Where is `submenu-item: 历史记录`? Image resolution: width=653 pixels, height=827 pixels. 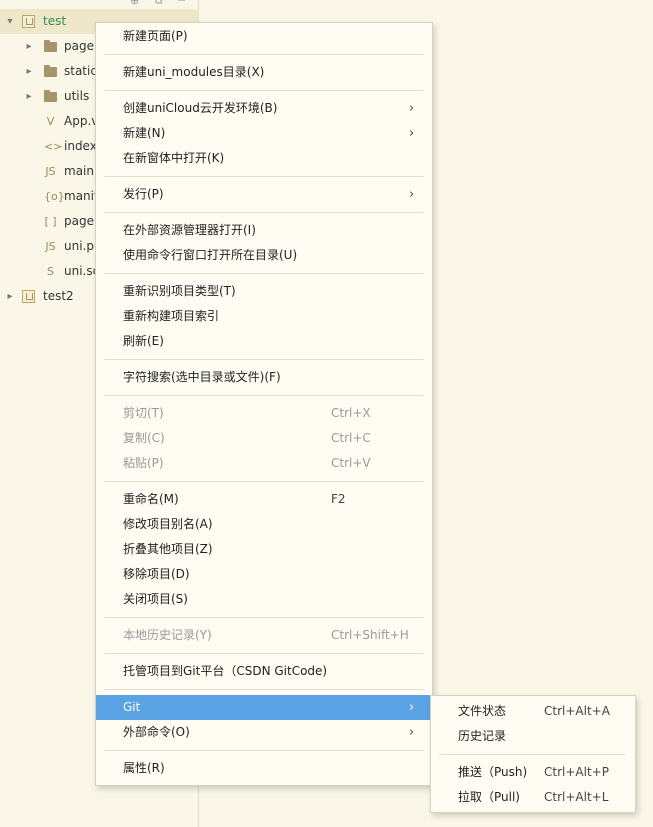
submenu-item: 历史记录 is located at coordinates (533, 736).